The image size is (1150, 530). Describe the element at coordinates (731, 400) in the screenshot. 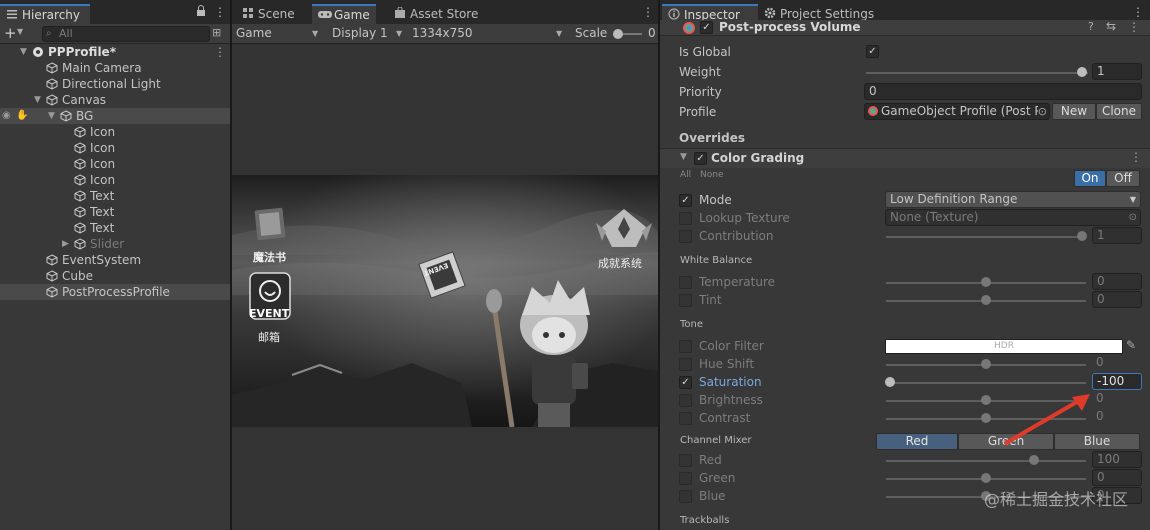

I see `brightness-label: Brightness` at that location.